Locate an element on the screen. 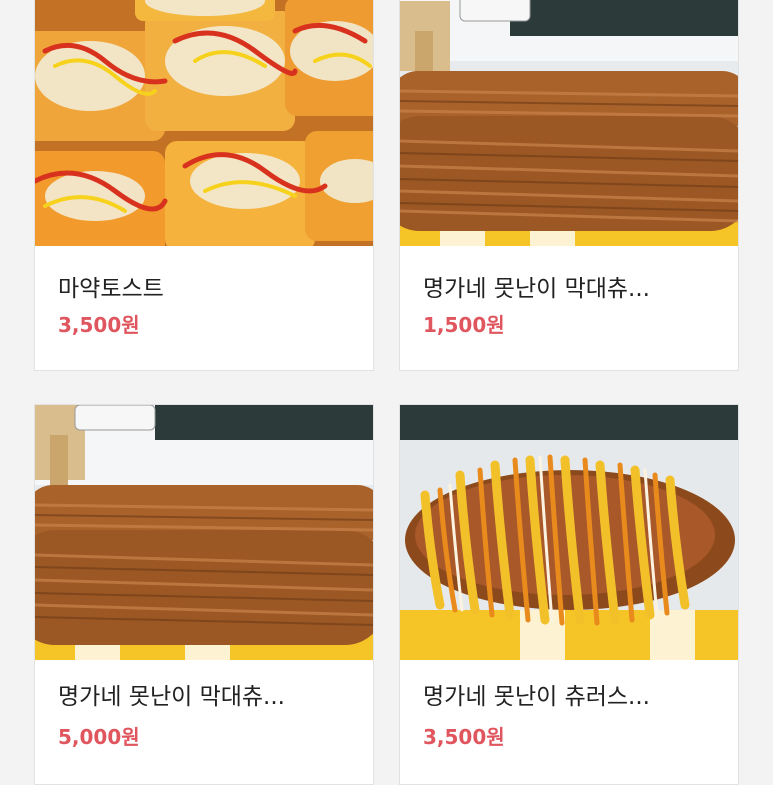 The width and height of the screenshot is (773, 785). product-price: 5,000원 is located at coordinates (99, 737).